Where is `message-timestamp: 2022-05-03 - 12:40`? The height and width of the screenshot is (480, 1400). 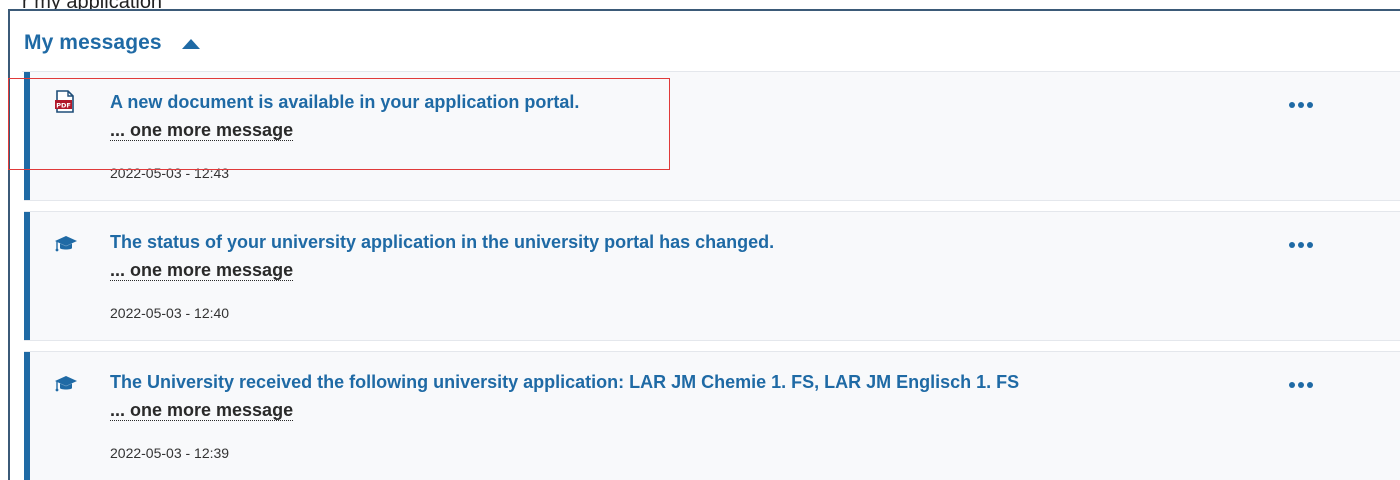
message-timestamp: 2022-05-03 - 12:40 is located at coordinates (170, 313).